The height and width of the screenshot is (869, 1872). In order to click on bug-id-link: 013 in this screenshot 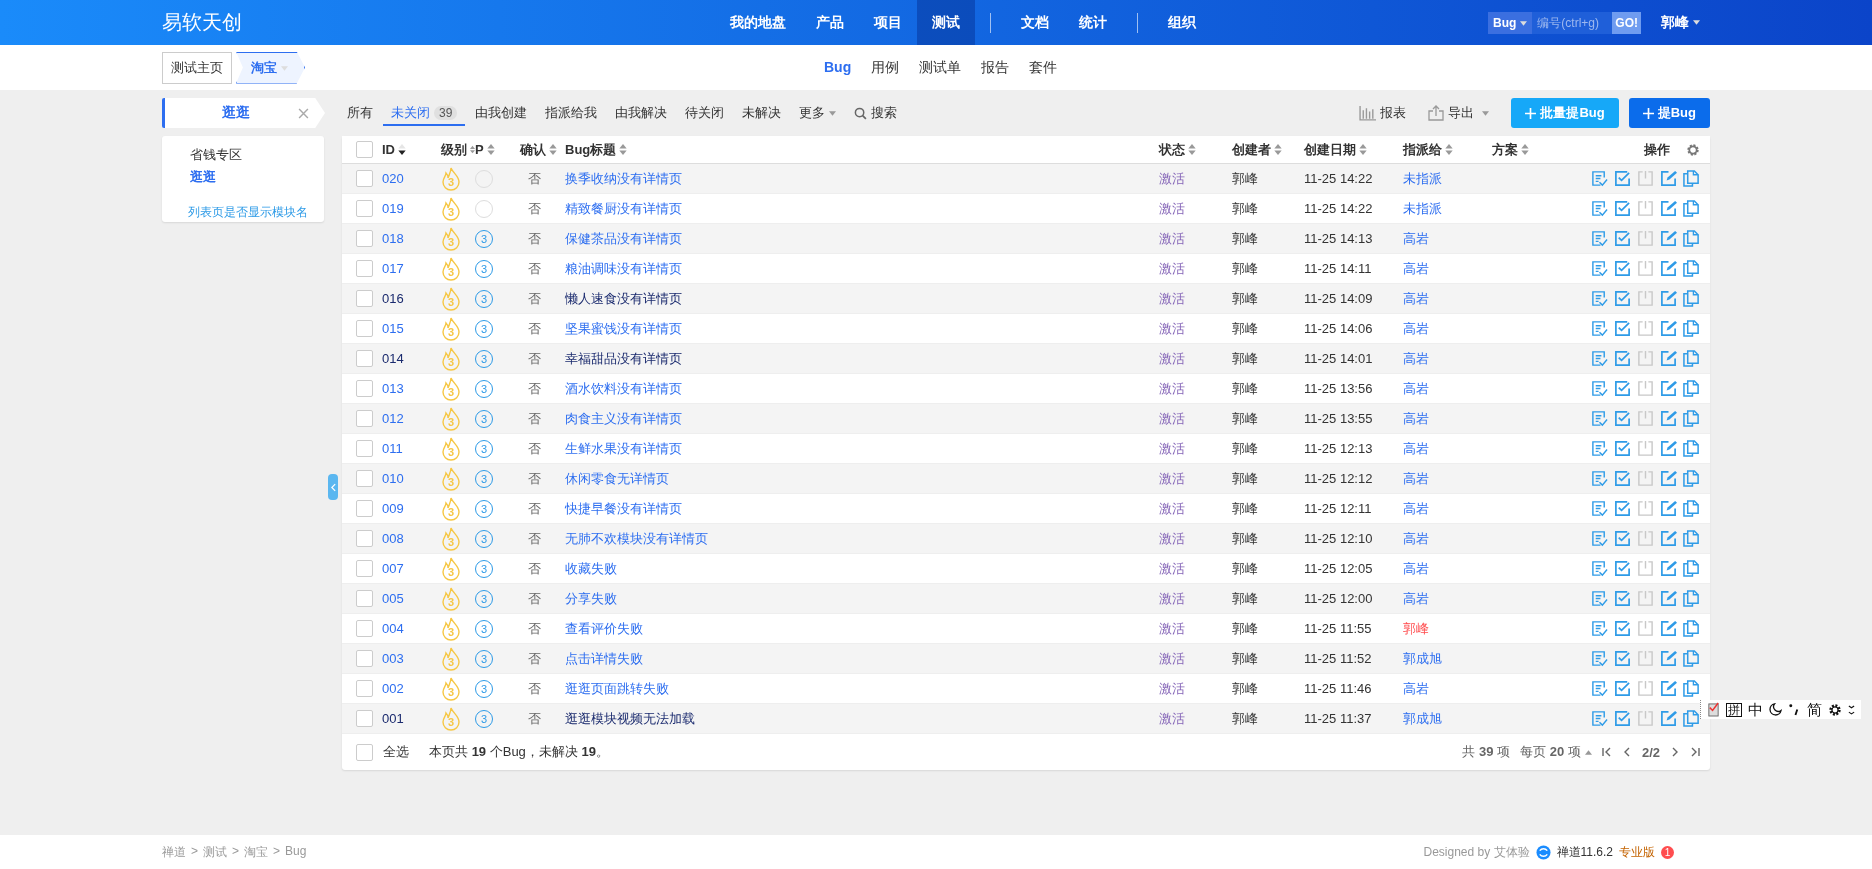, I will do `click(411, 388)`.